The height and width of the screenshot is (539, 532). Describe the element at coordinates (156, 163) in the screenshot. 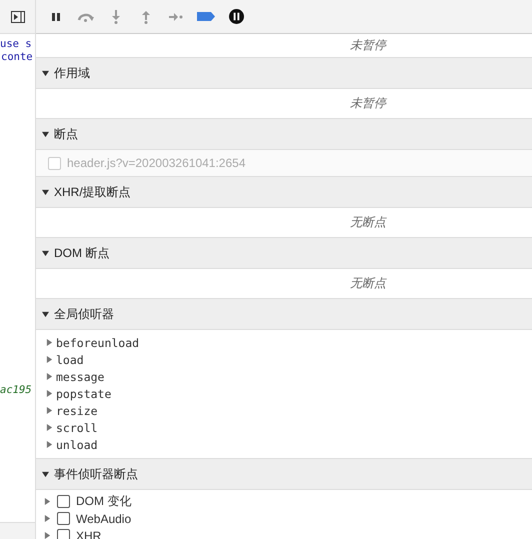

I see `breakpoint-label: header.js?v=202003261041:2654` at that location.